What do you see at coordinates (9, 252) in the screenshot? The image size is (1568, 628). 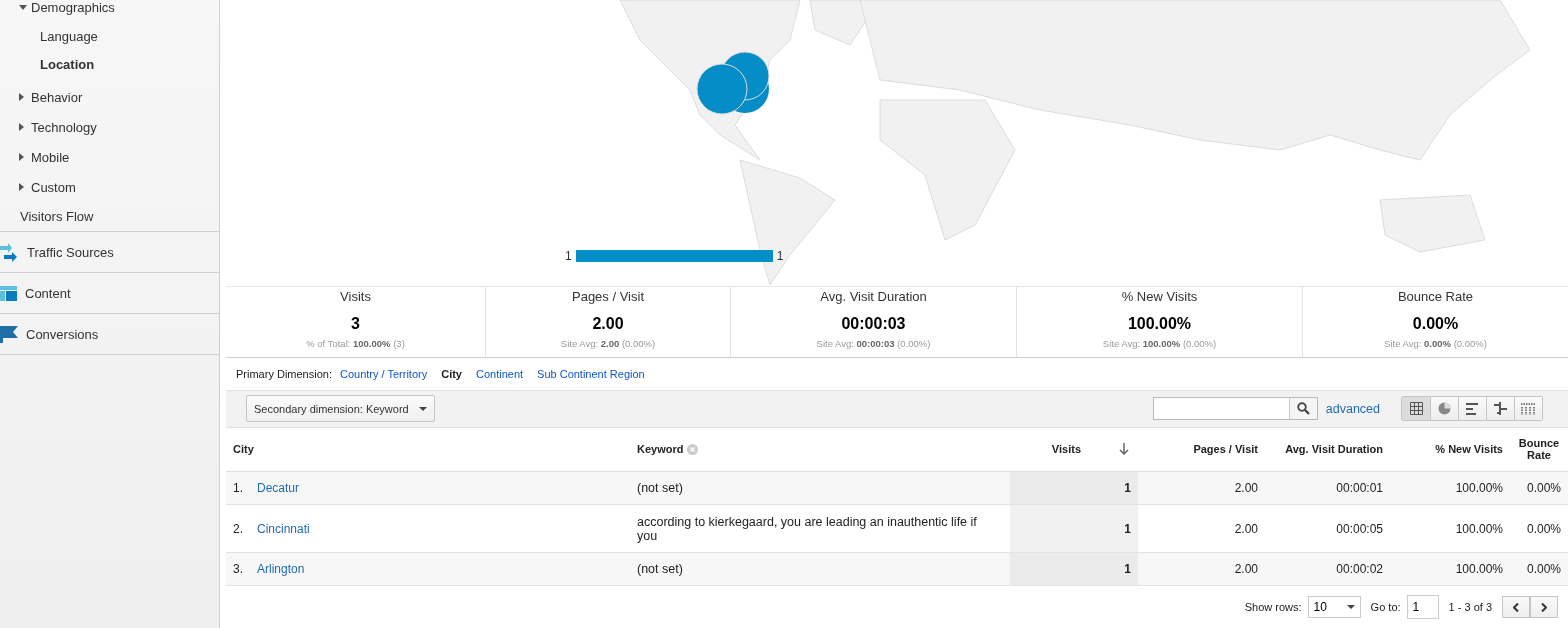 I see `arrows-icon` at bounding box center [9, 252].